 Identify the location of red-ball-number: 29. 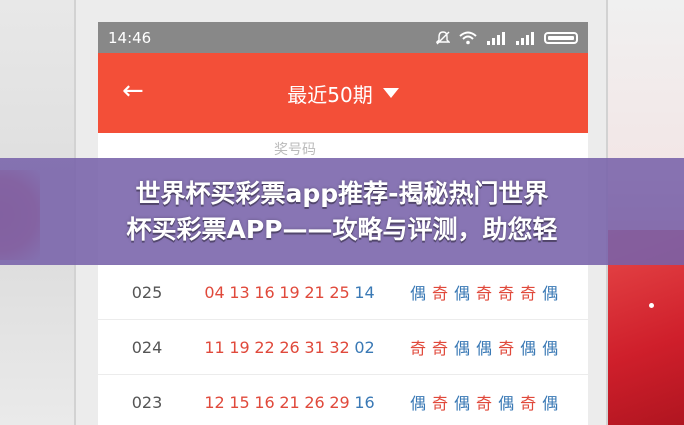
(339, 402).